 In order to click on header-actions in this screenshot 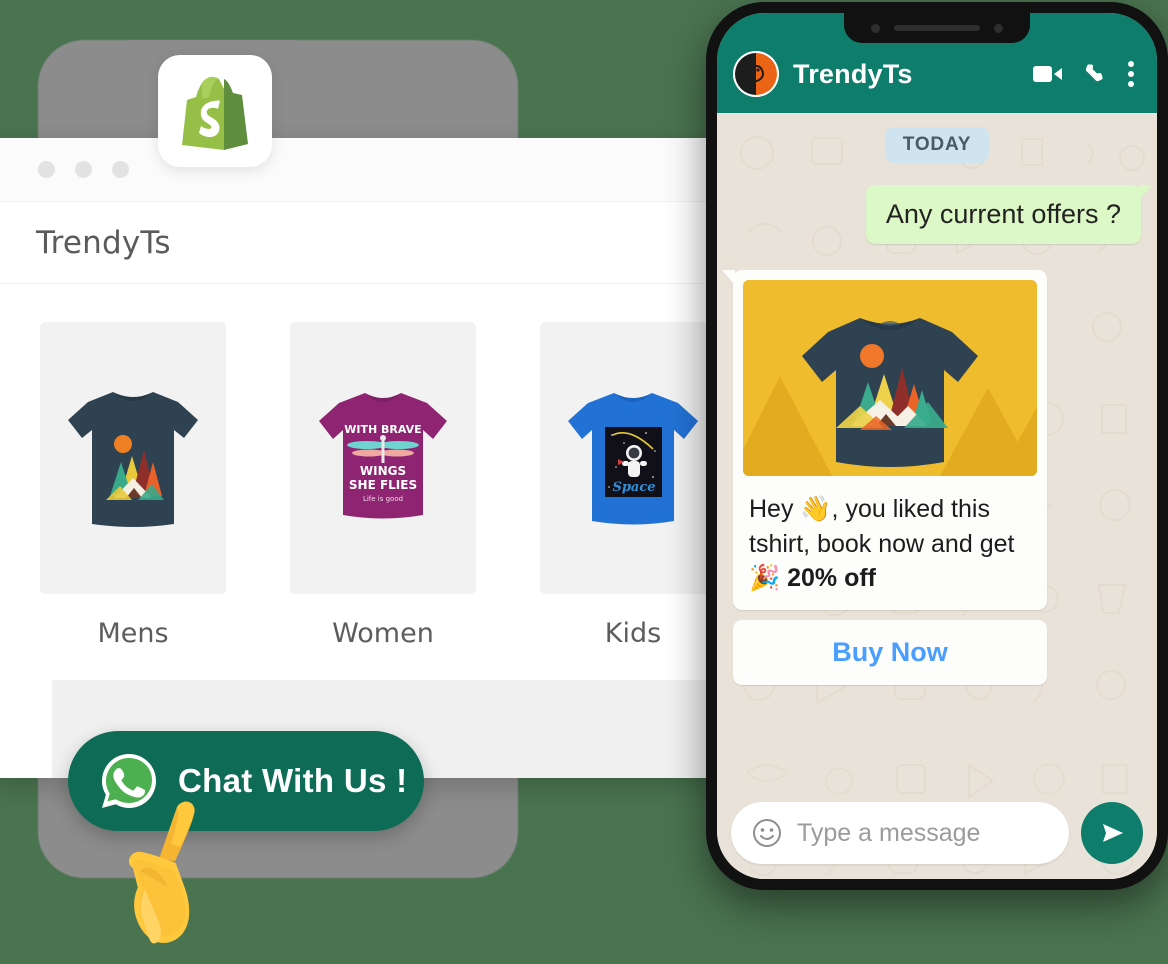, I will do `click(1086, 74)`.